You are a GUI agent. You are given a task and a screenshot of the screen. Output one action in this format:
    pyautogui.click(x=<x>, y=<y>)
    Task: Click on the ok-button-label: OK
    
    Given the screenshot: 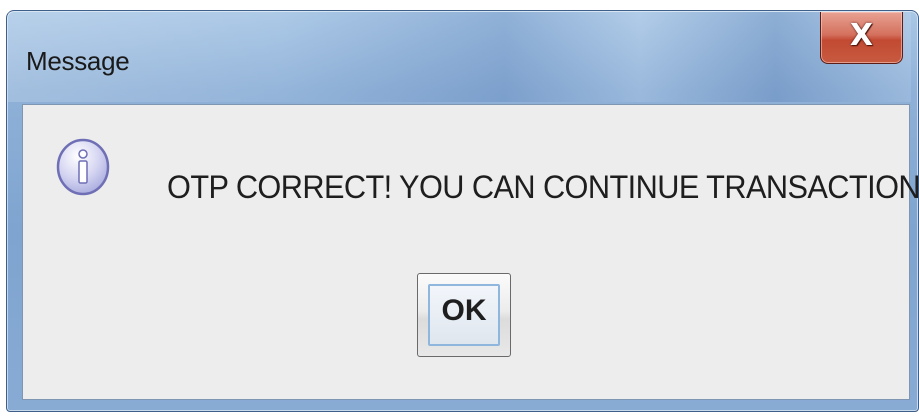 What is the action you would take?
    pyautogui.click(x=464, y=310)
    